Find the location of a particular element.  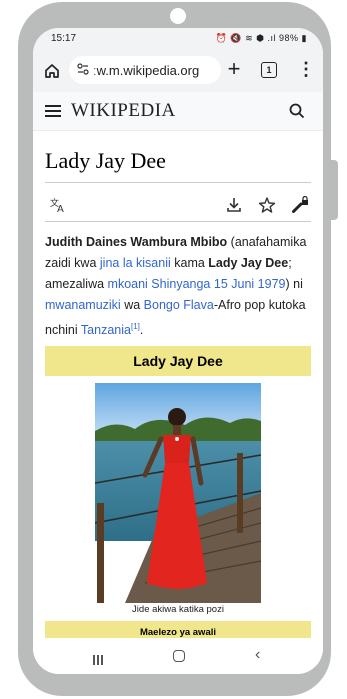

intro-text: kama is located at coordinates (189, 263).